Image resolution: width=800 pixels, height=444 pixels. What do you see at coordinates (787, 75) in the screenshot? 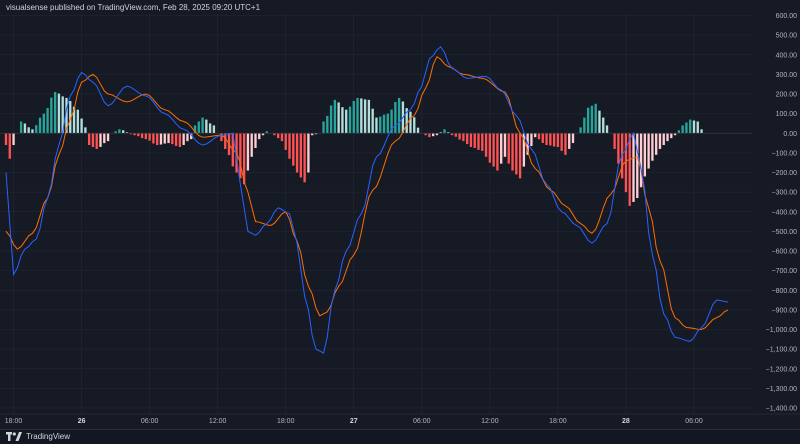
I see `y-tick-label: 300.00` at bounding box center [787, 75].